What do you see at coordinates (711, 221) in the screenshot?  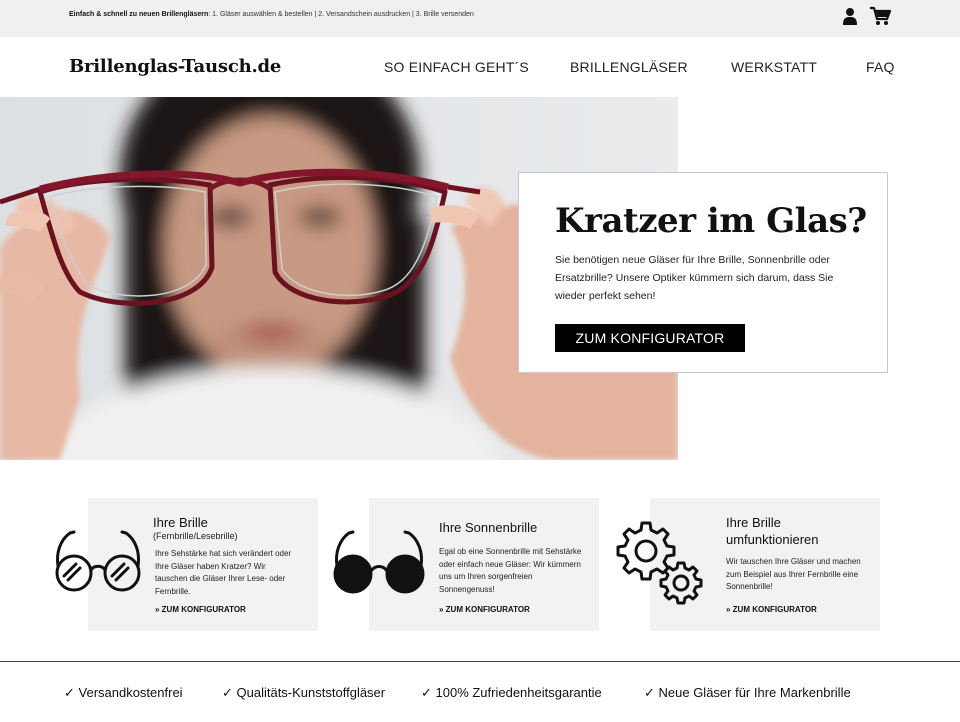 I see `hero-title: Kratzer im Glas?` at bounding box center [711, 221].